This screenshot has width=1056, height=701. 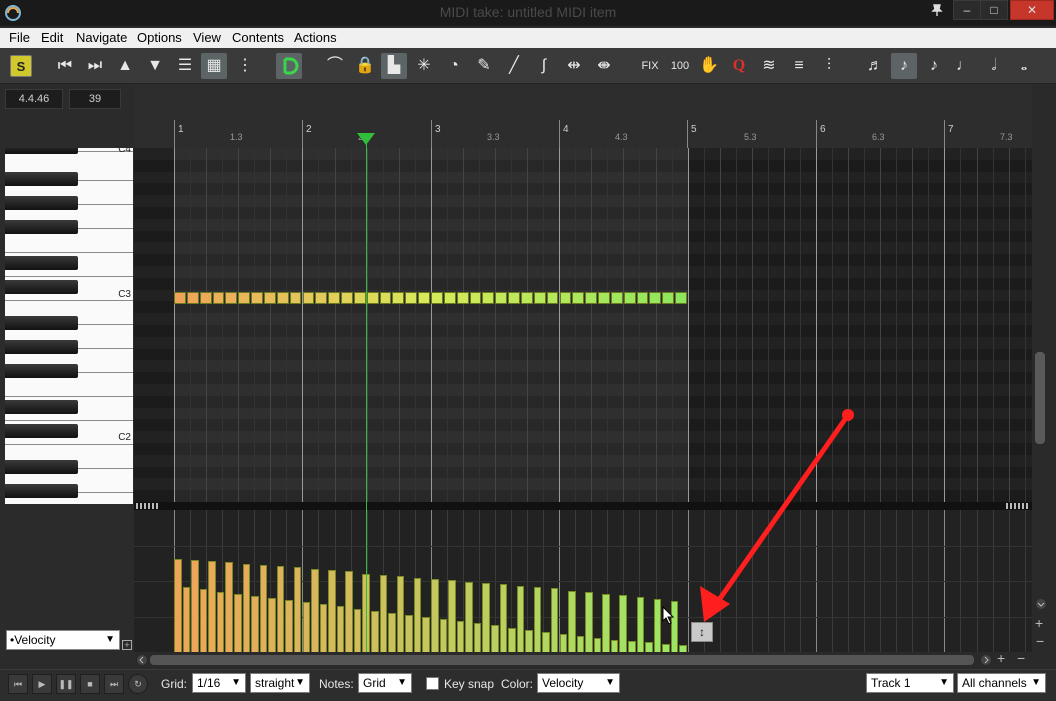 What do you see at coordinates (994, 10) in the screenshot?
I see `maximize-button: □` at bounding box center [994, 10].